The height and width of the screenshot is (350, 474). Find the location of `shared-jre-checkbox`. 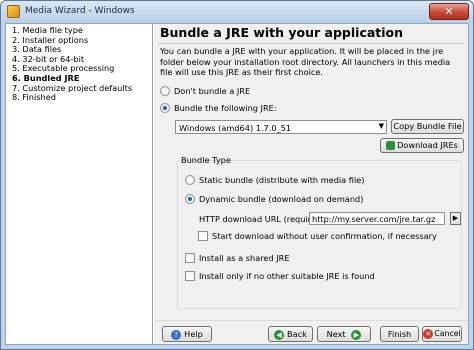

shared-jre-checkbox is located at coordinates (190, 258).